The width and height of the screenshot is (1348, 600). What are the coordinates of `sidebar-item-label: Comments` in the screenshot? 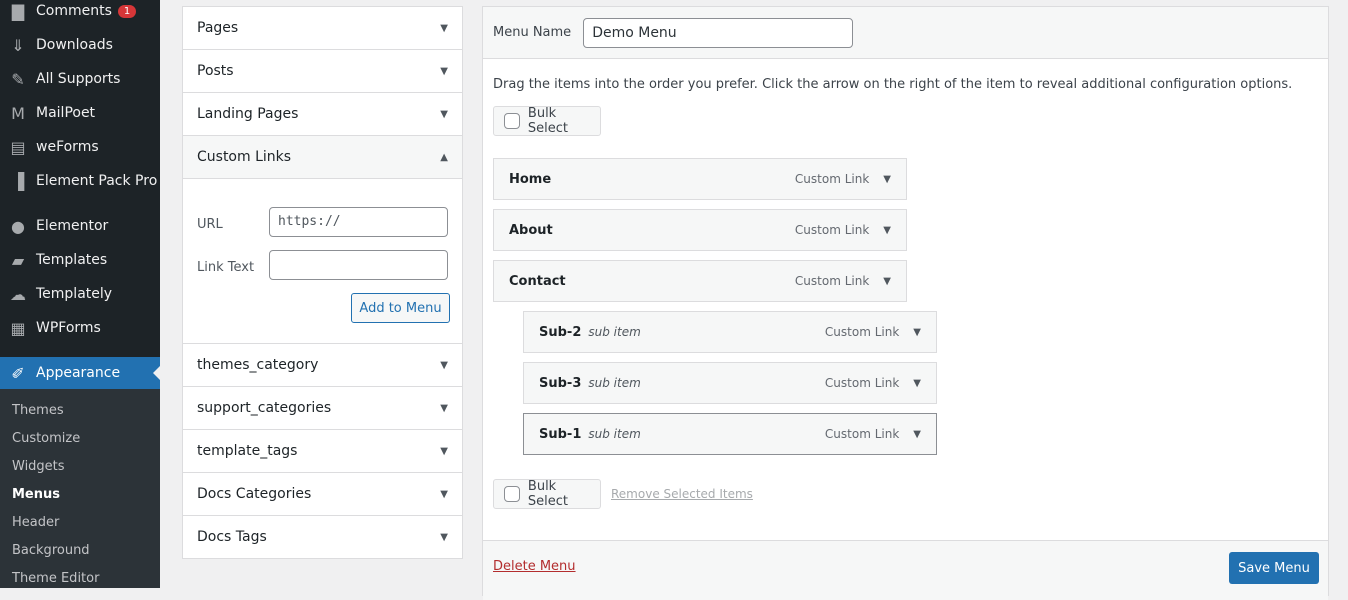 It's located at (74, 11).